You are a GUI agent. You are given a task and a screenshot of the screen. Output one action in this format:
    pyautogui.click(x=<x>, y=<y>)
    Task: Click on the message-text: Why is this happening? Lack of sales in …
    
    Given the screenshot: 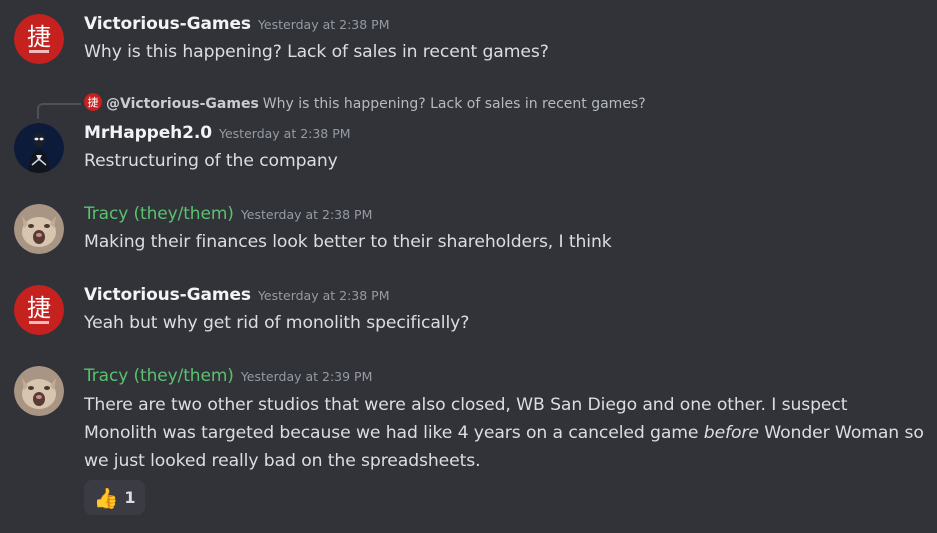 What is the action you would take?
    pyautogui.click(x=316, y=52)
    